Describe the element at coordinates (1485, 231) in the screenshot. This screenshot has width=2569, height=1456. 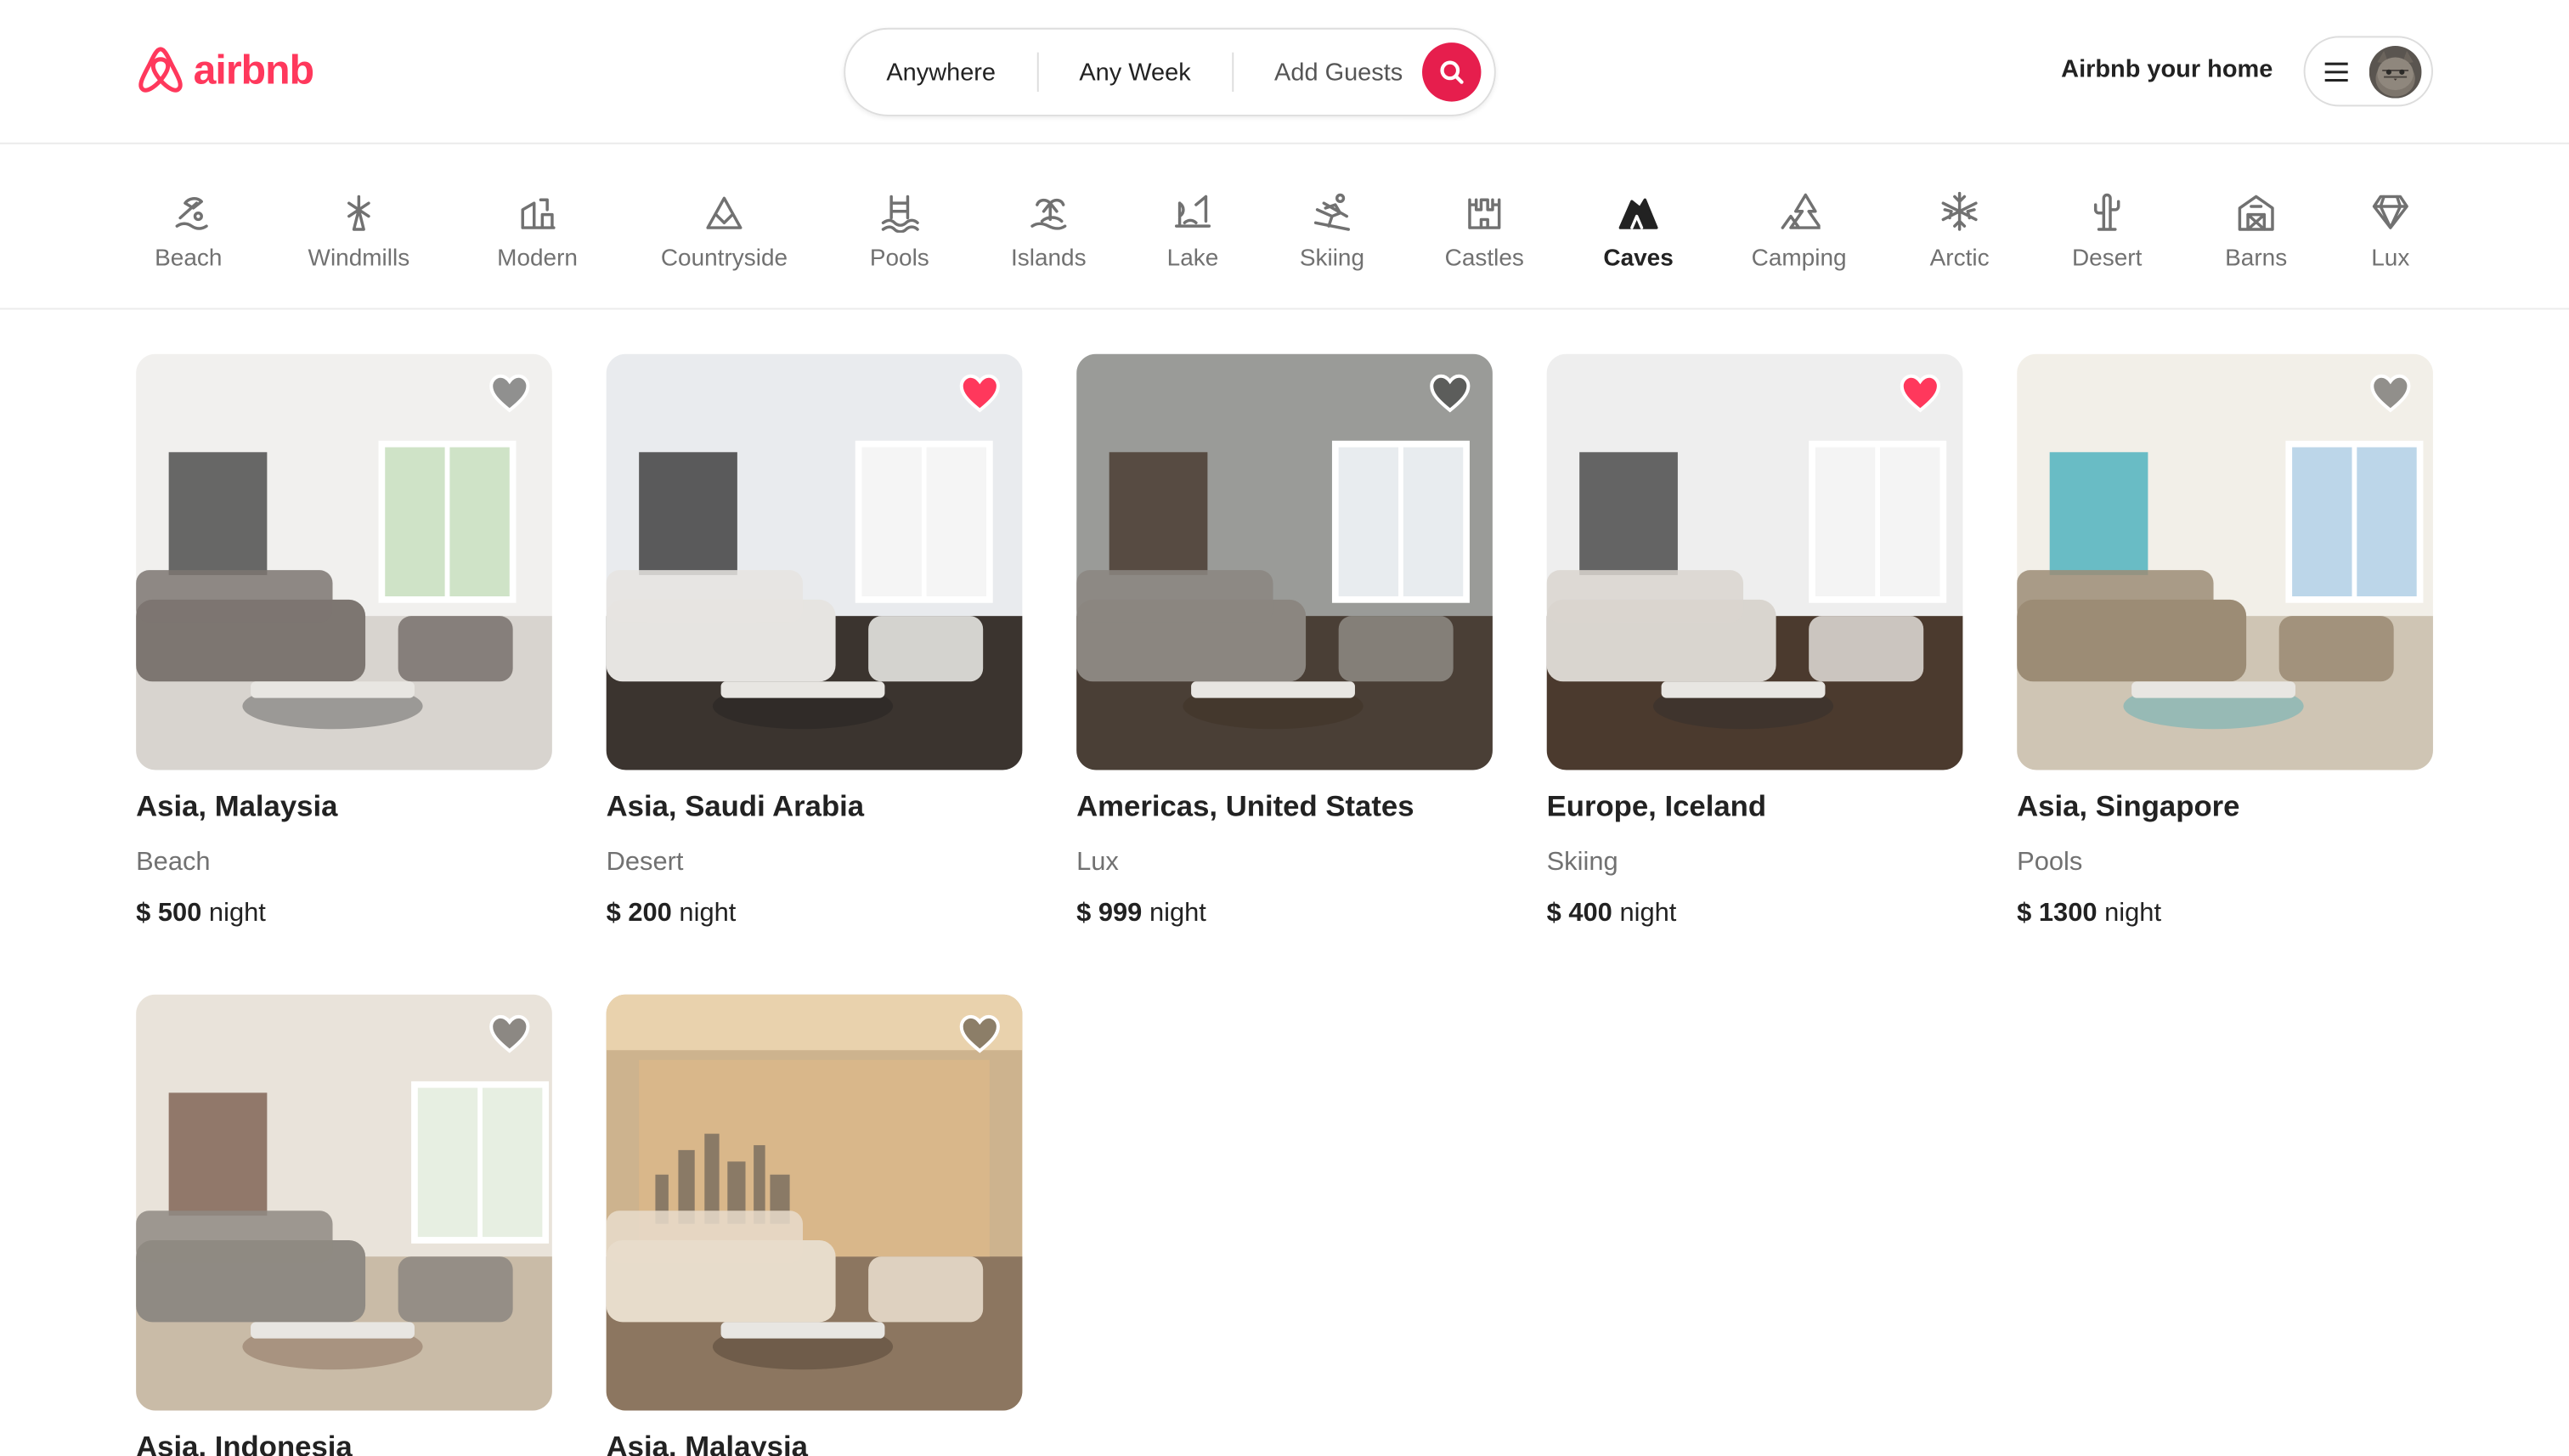
I see `category-castles: Castles` at that location.